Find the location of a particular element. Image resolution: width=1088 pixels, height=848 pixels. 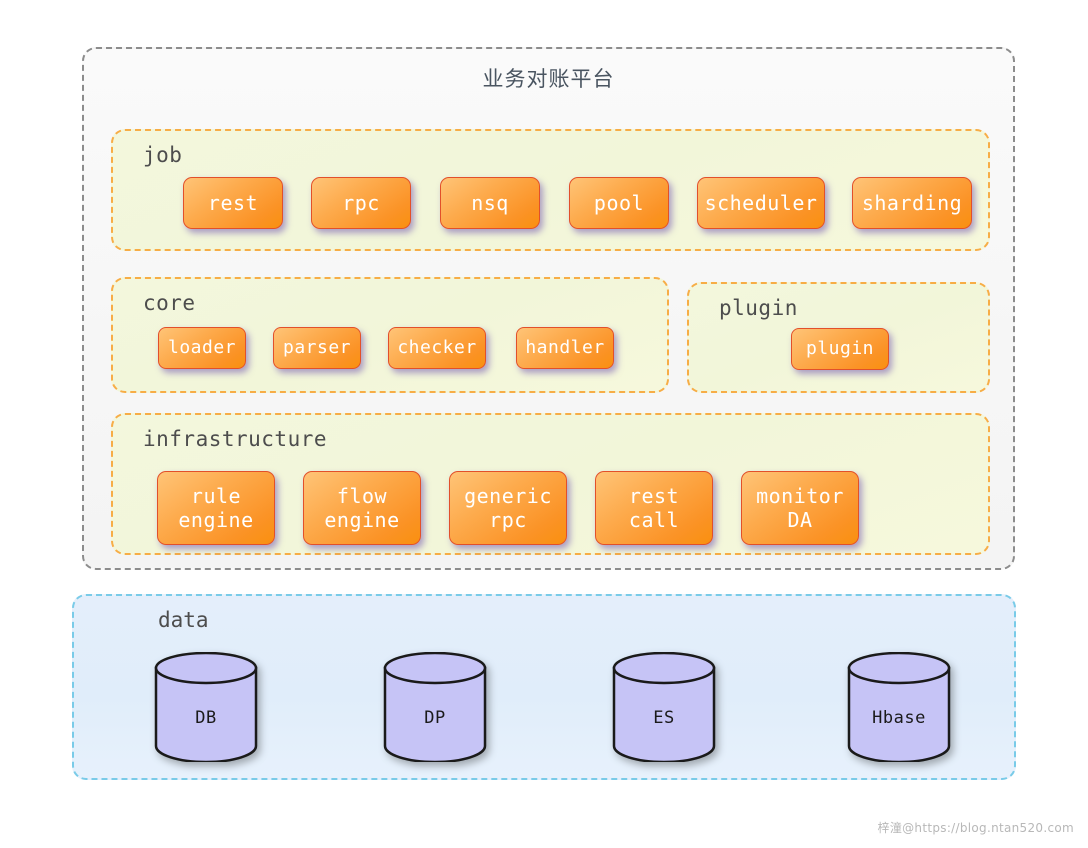

datastore-db is located at coordinates (206, 707).